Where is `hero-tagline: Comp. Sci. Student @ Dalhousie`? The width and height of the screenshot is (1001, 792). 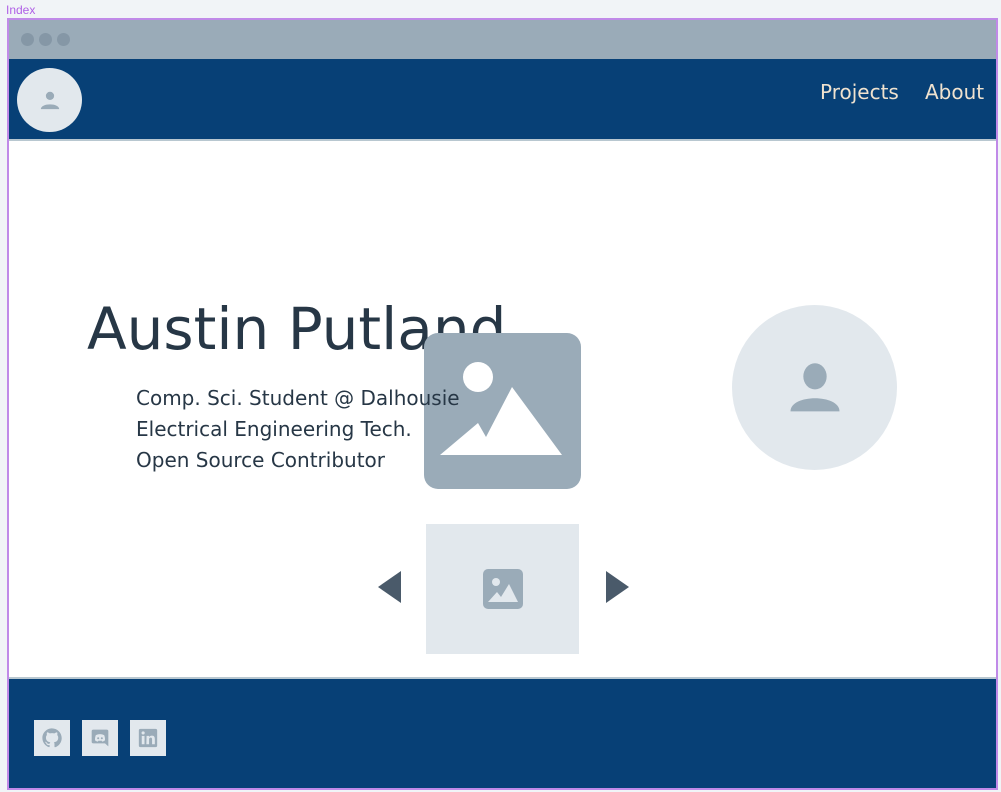
hero-tagline: Comp. Sci. Student @ Dalhousie is located at coordinates (298, 398).